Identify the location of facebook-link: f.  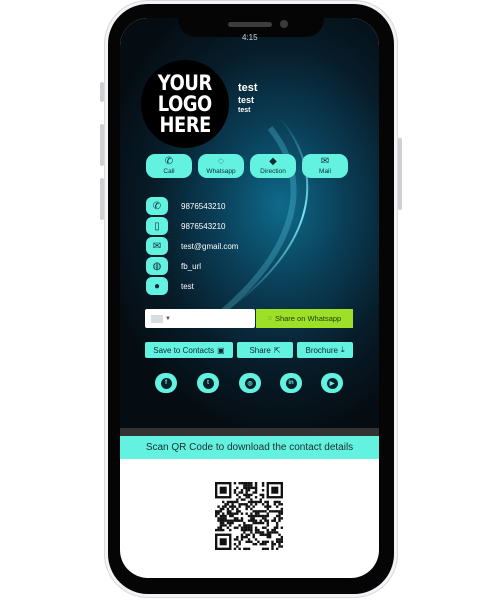
(166, 383).